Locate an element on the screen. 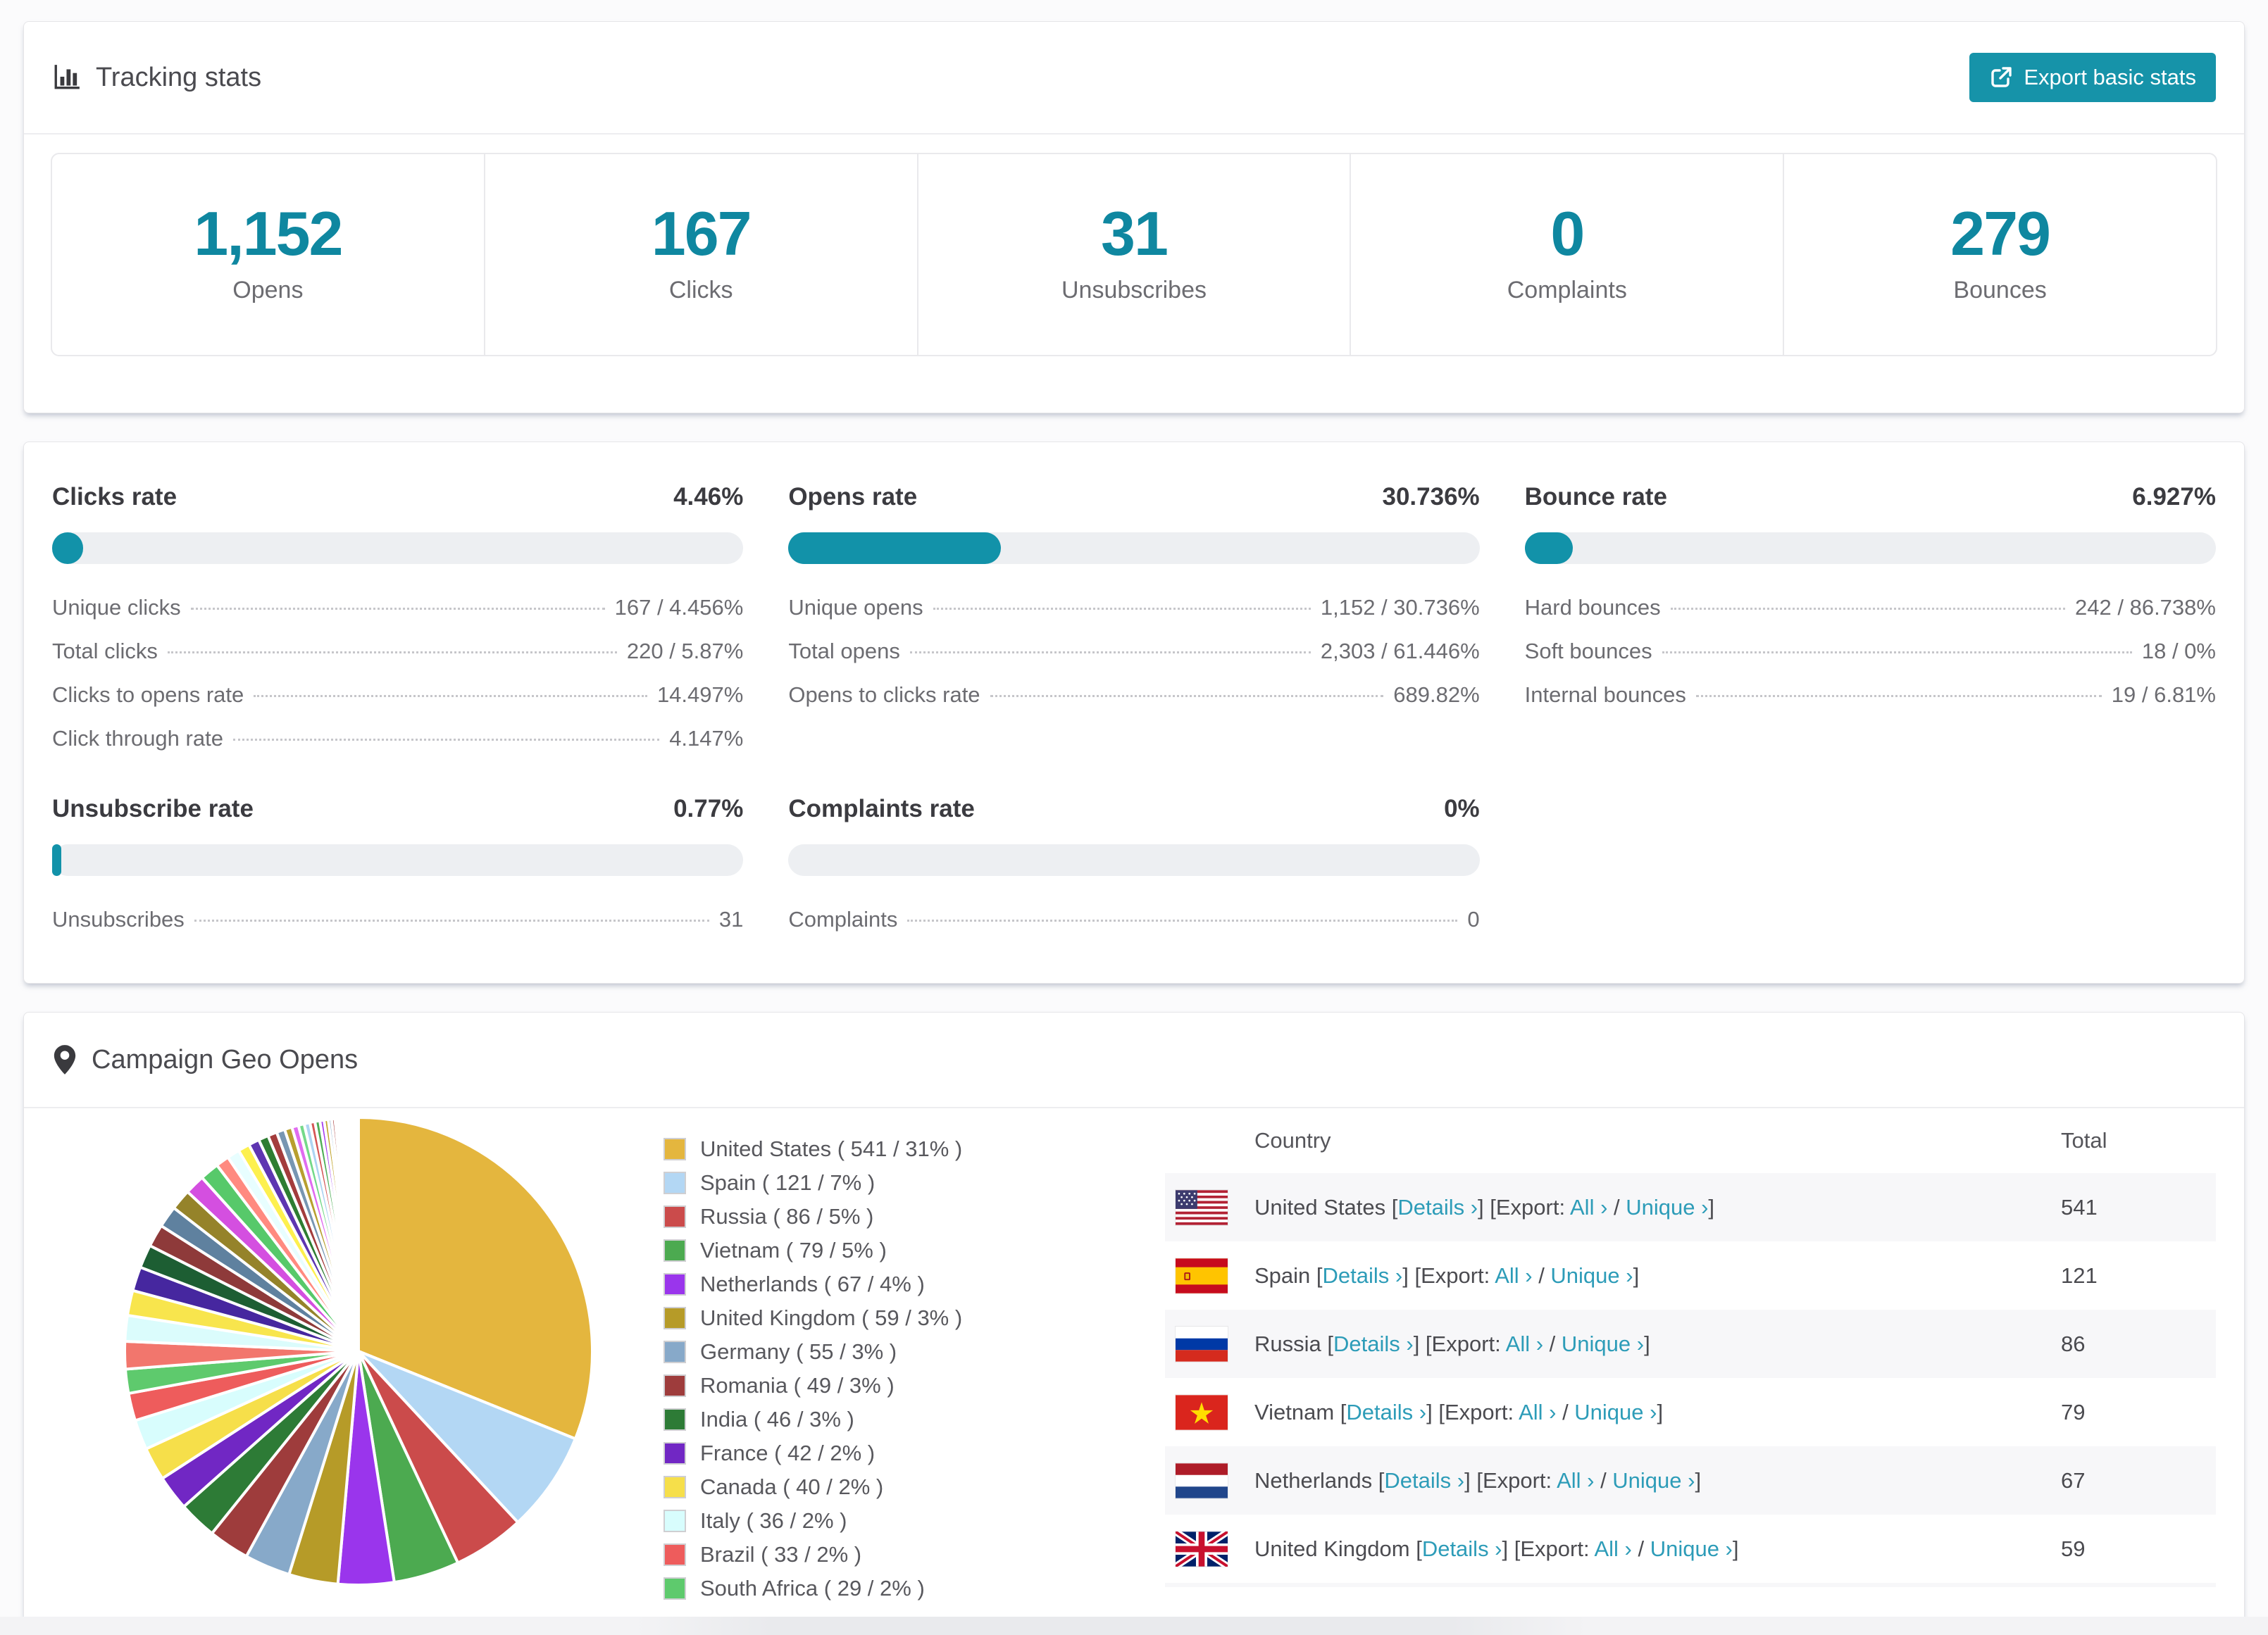 Image resolution: width=2268 pixels, height=1635 pixels. rate-value: 30.736% is located at coordinates (1431, 496).